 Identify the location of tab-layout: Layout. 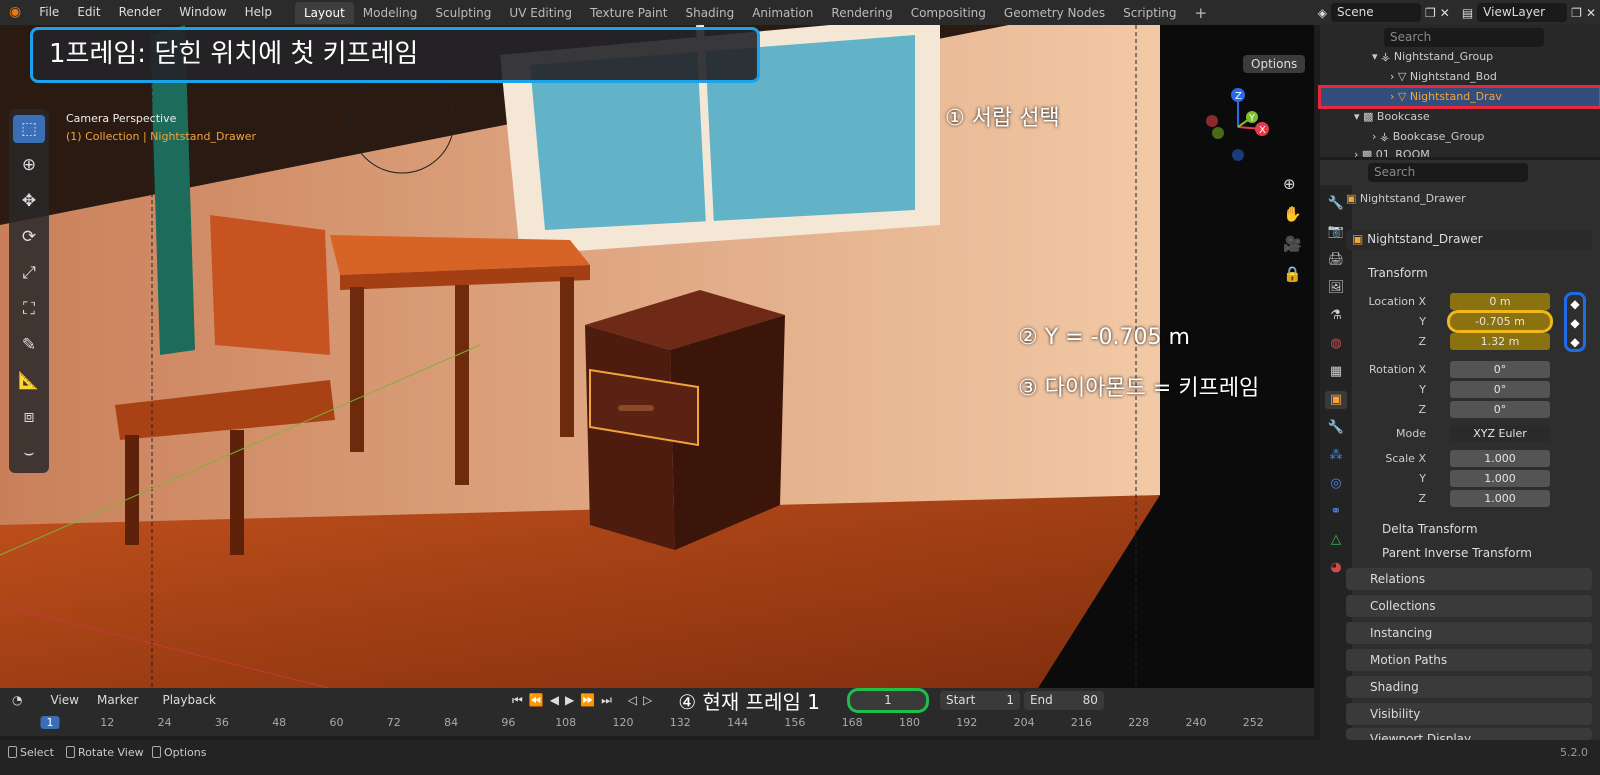
(324, 12).